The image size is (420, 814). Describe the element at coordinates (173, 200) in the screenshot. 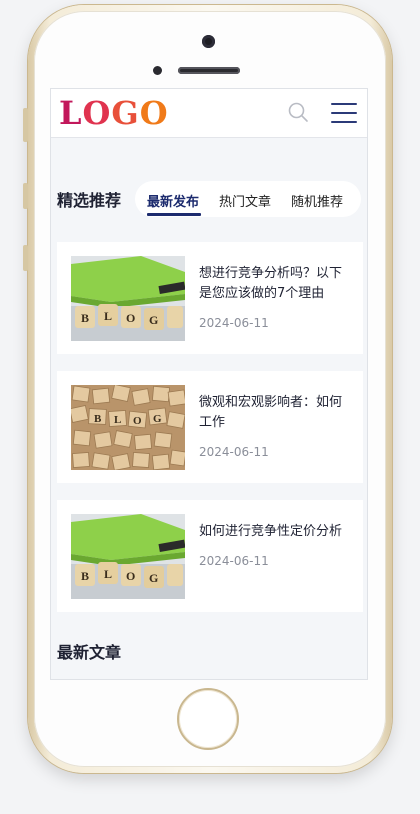

I see `tab-latest: 最新发布` at that location.